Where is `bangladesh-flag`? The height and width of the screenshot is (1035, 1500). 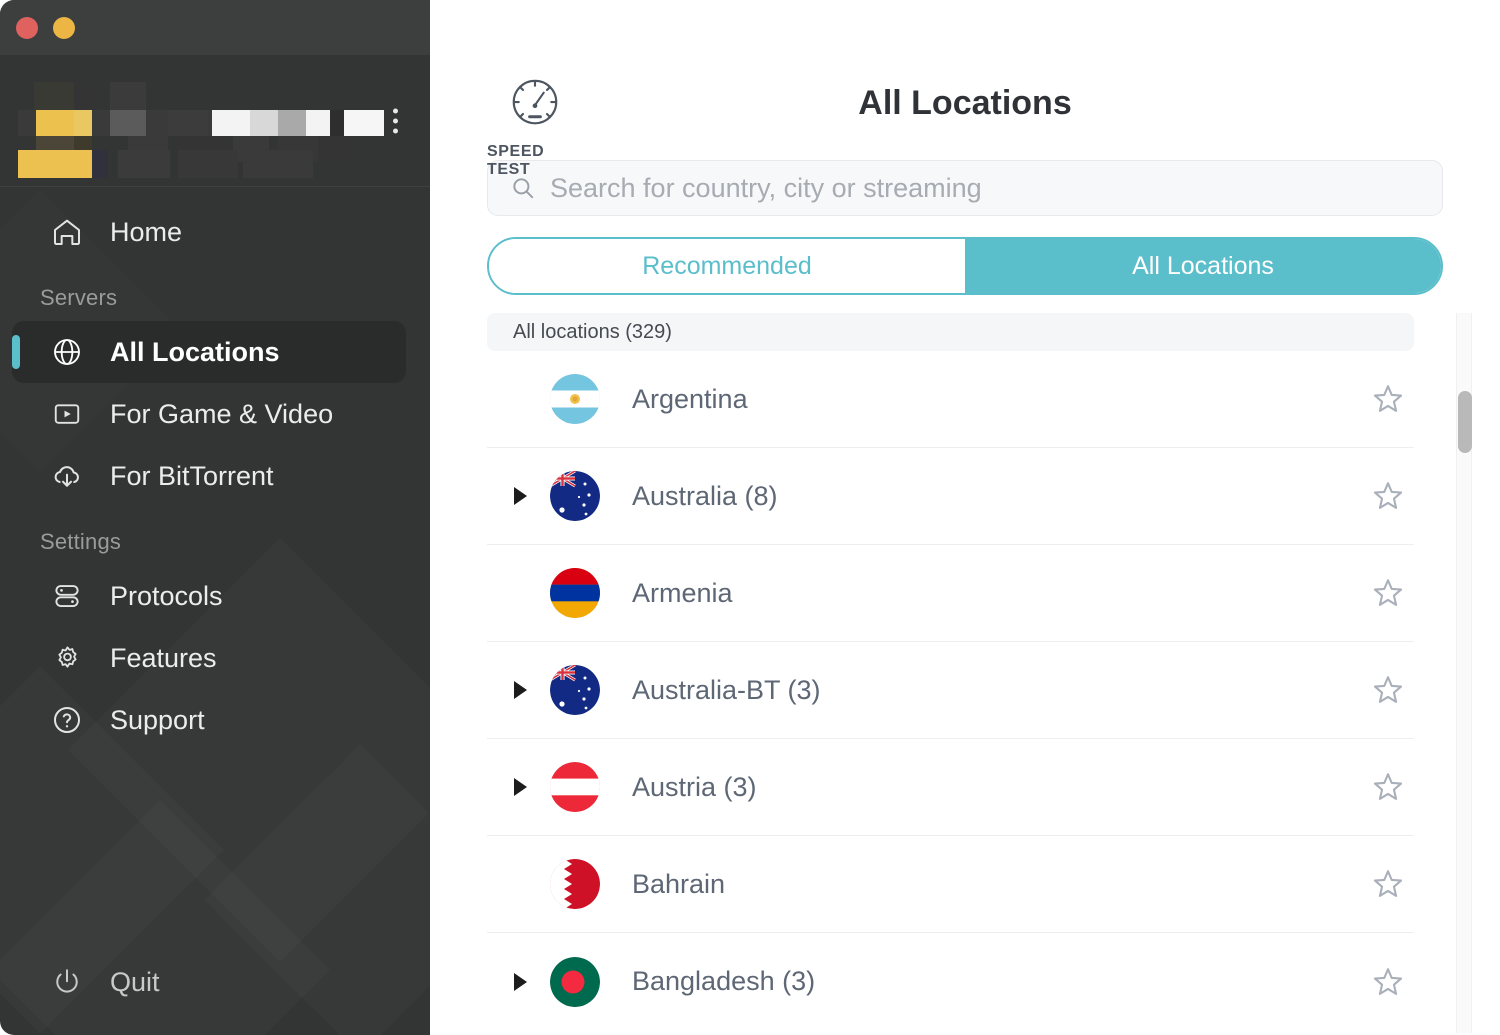 bangladesh-flag is located at coordinates (575, 981).